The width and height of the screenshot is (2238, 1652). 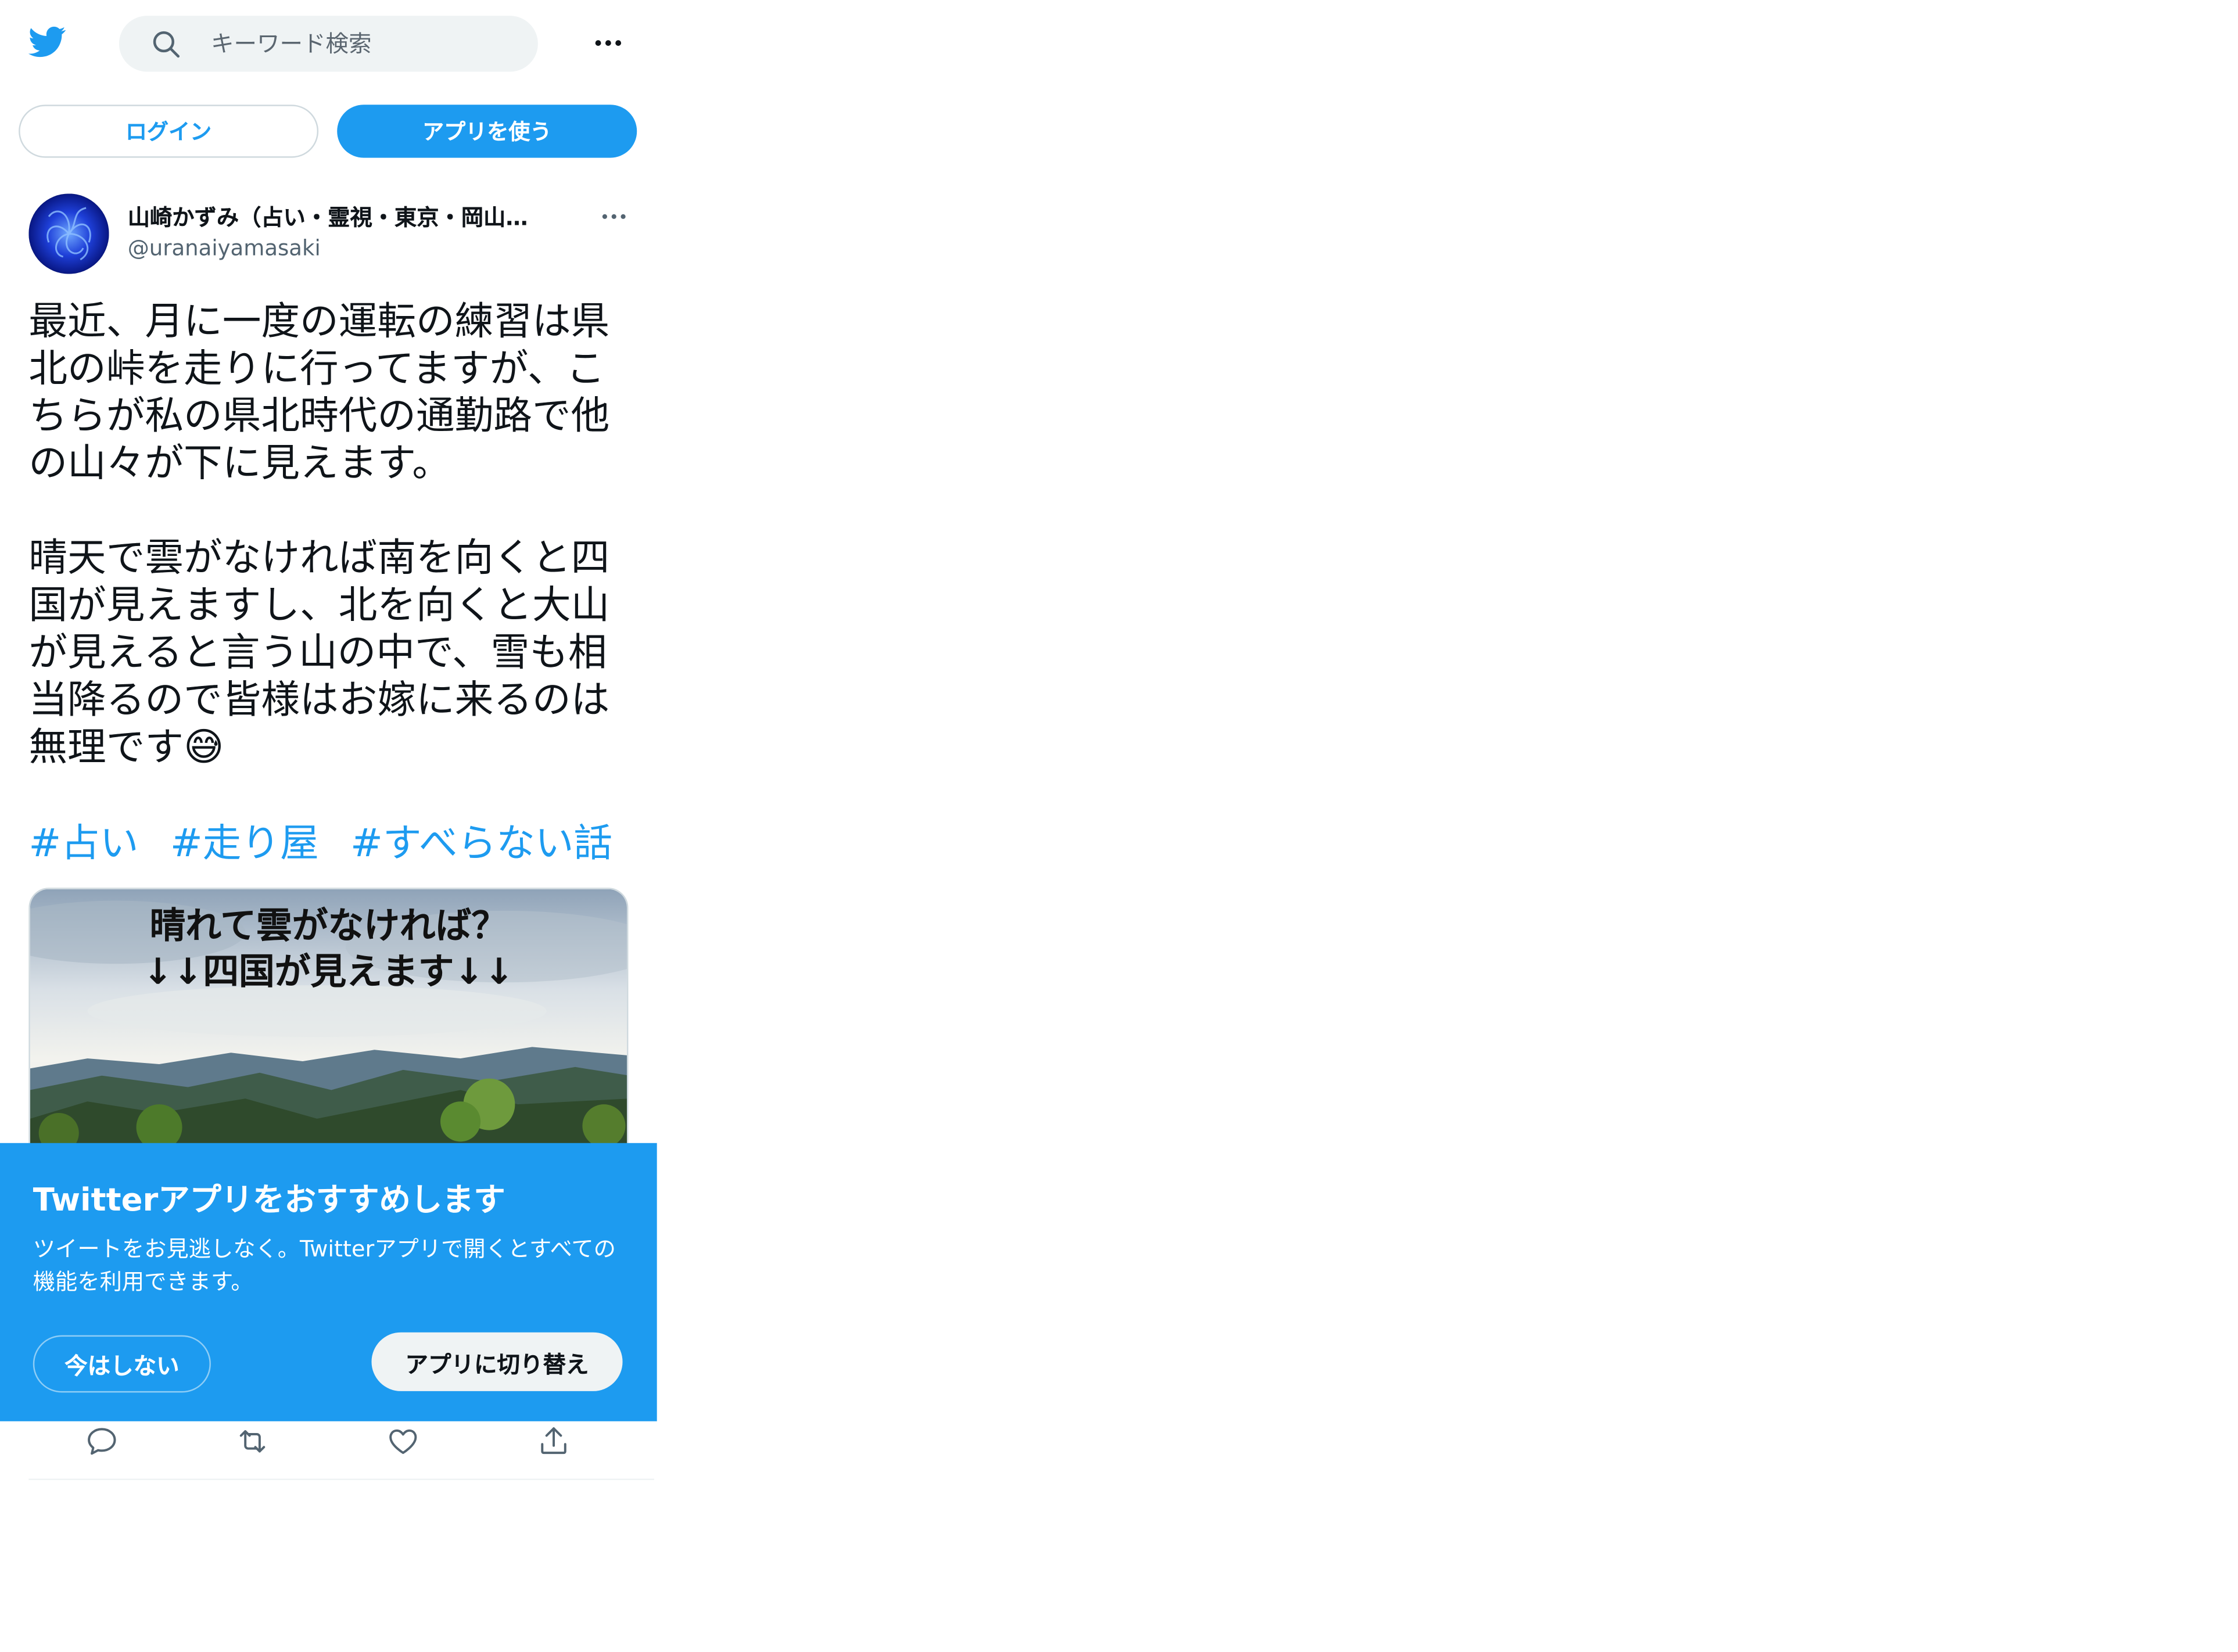 What do you see at coordinates (169, 131) in the screenshot?
I see `login-button: ログイン` at bounding box center [169, 131].